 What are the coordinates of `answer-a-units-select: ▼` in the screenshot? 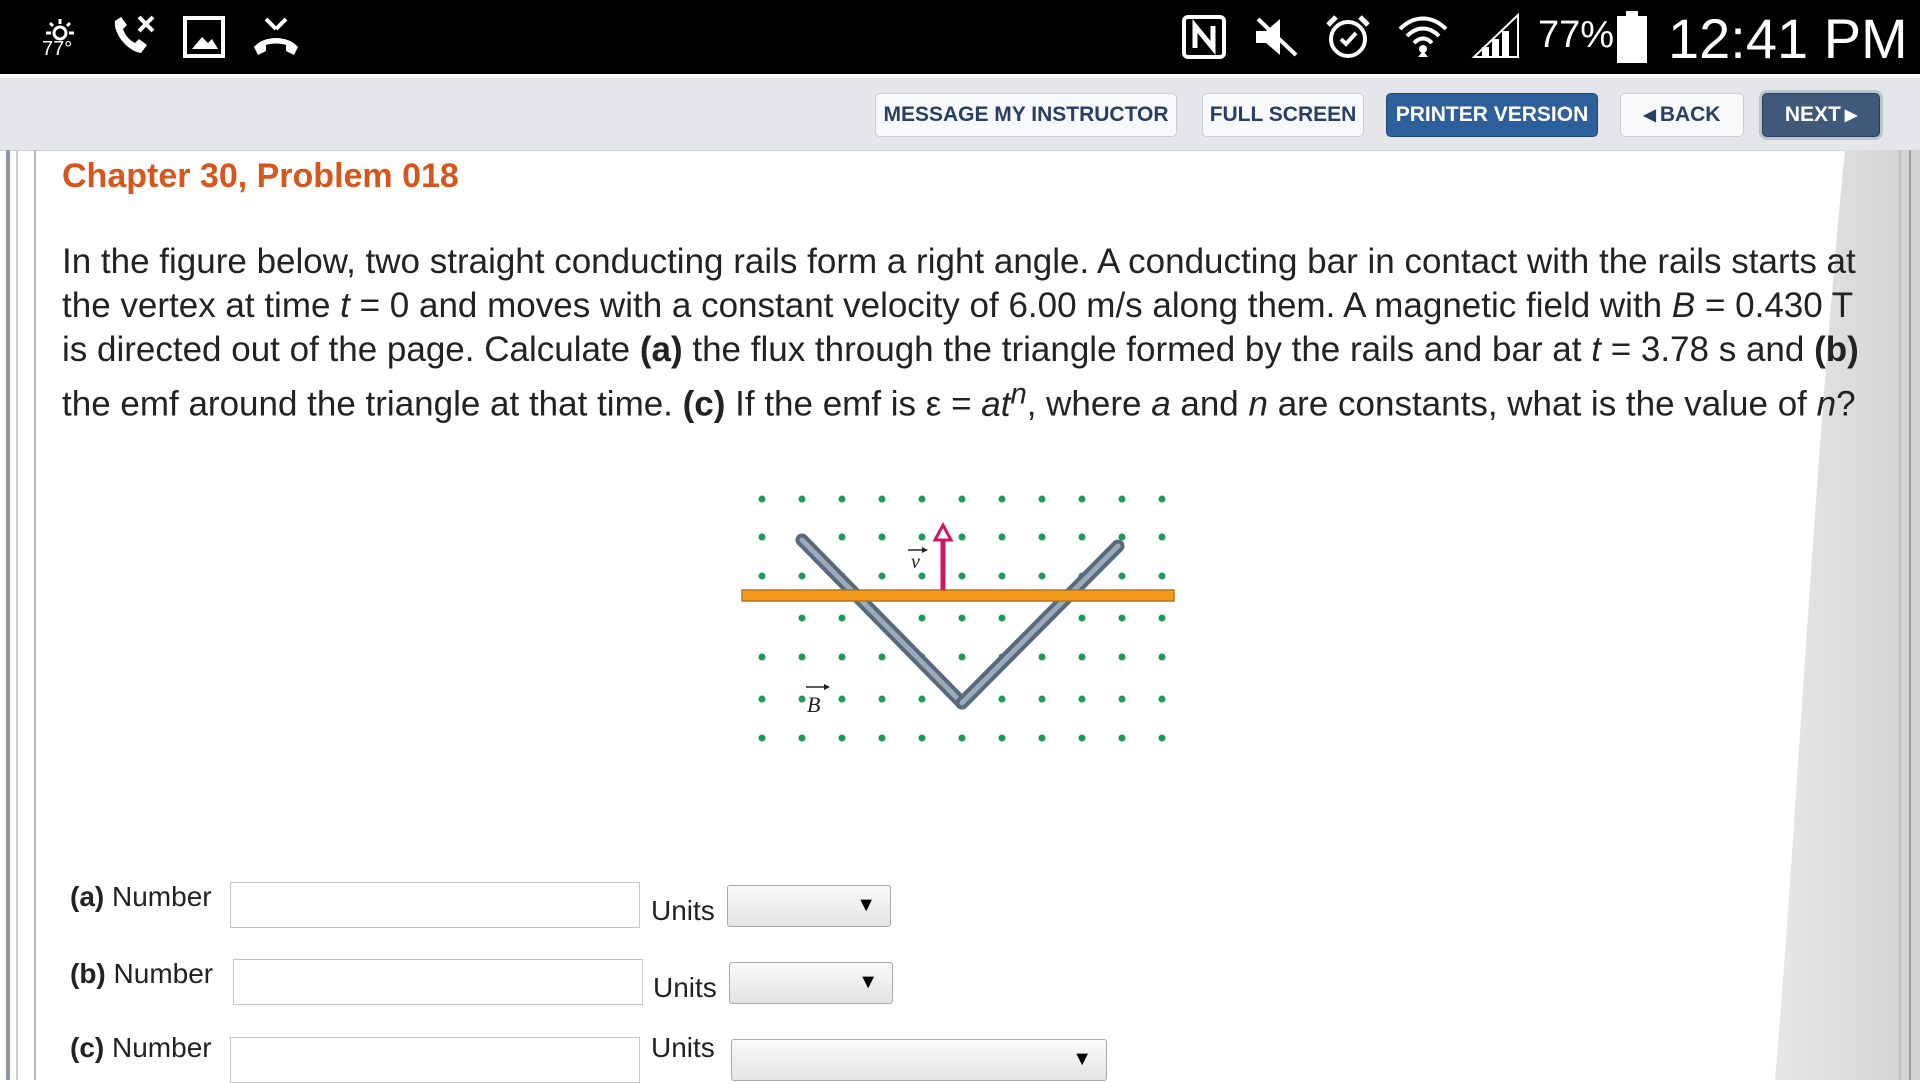 It's located at (809, 906).